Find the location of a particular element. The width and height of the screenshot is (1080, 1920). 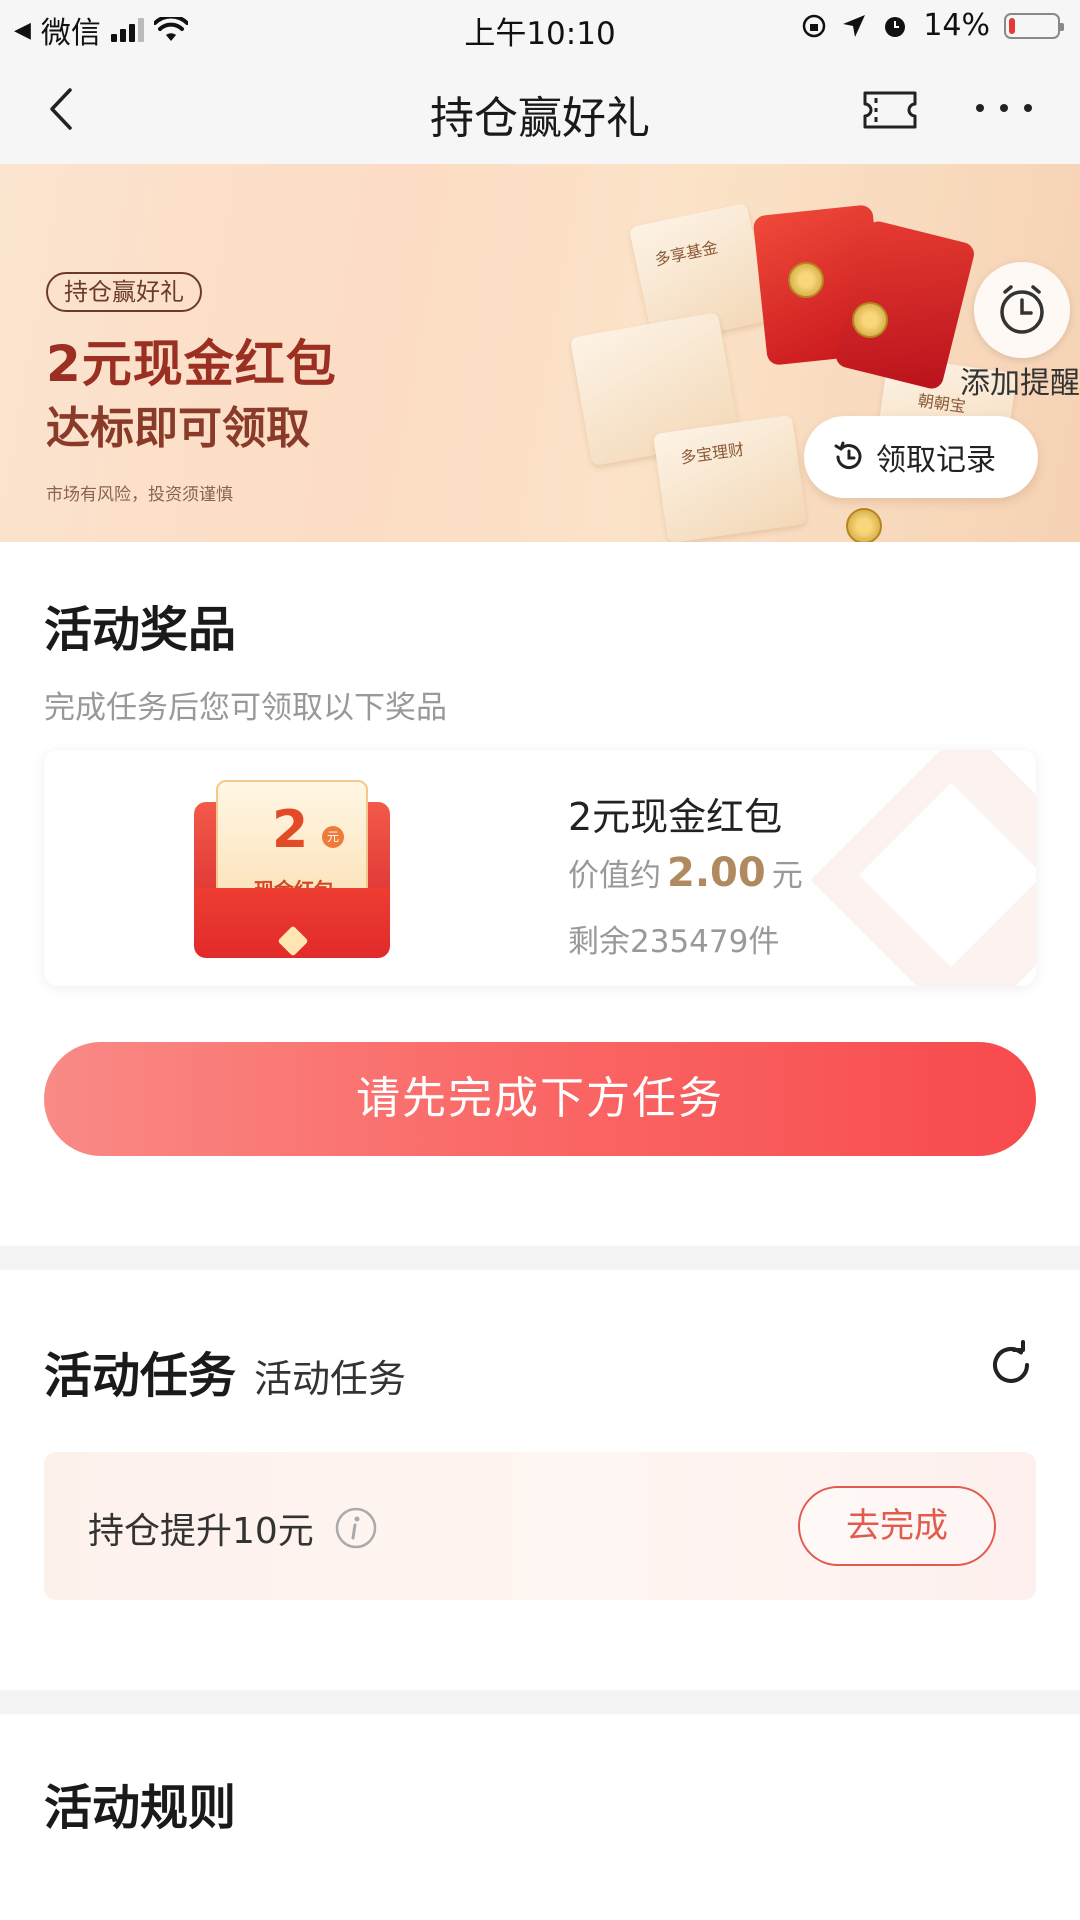

more-icon is located at coordinates (1004, 108).